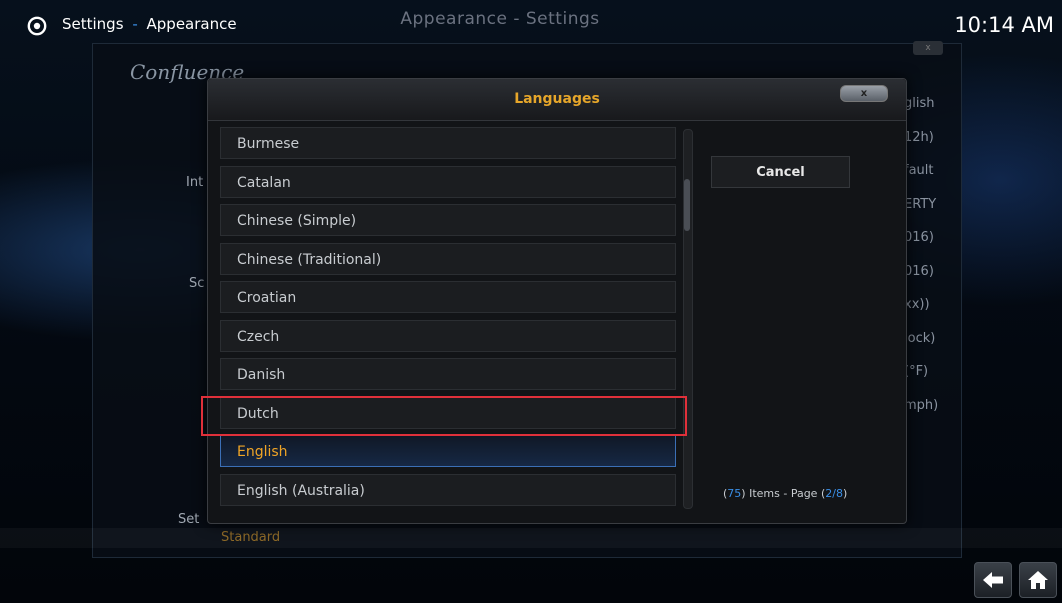  What do you see at coordinates (448, 451) in the screenshot?
I see `list-item-selected: English` at bounding box center [448, 451].